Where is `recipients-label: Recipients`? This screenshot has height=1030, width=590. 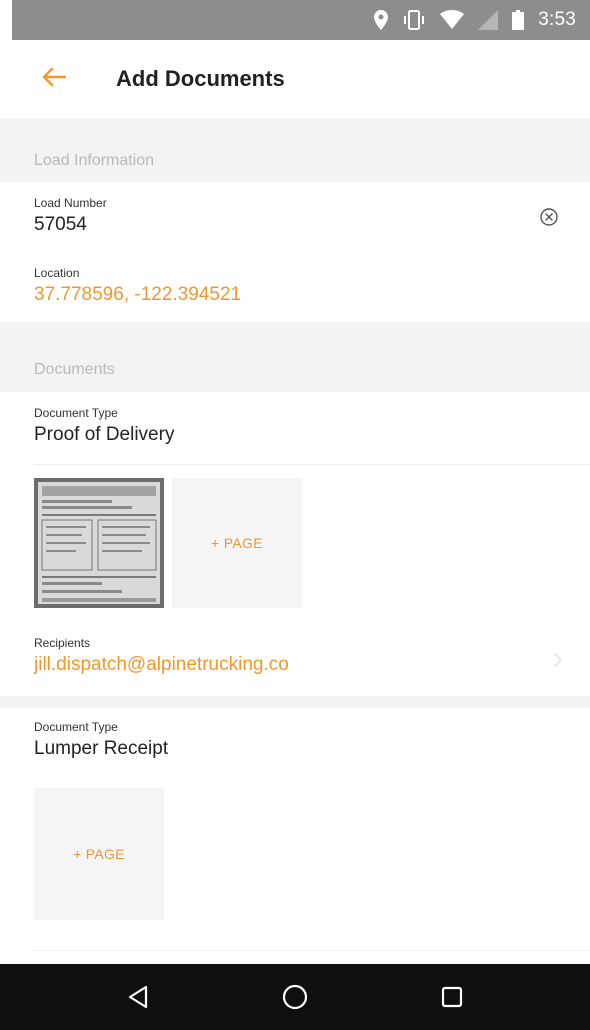 recipients-label: Recipients is located at coordinates (62, 643).